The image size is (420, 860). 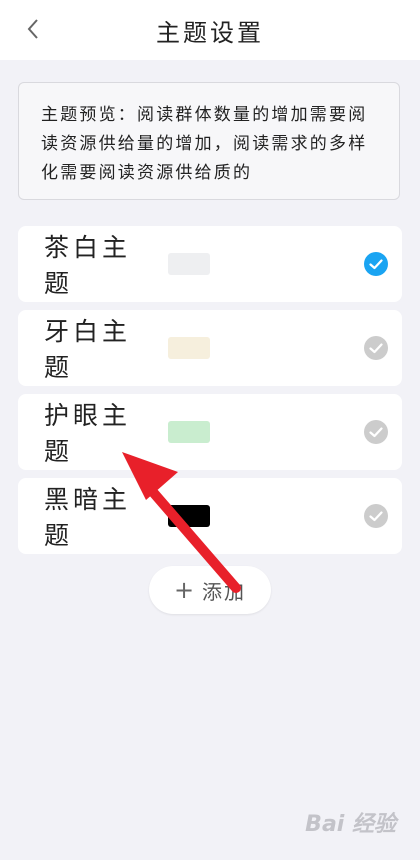 I want to click on theme-label: 护眼主题, so click(x=88, y=433).